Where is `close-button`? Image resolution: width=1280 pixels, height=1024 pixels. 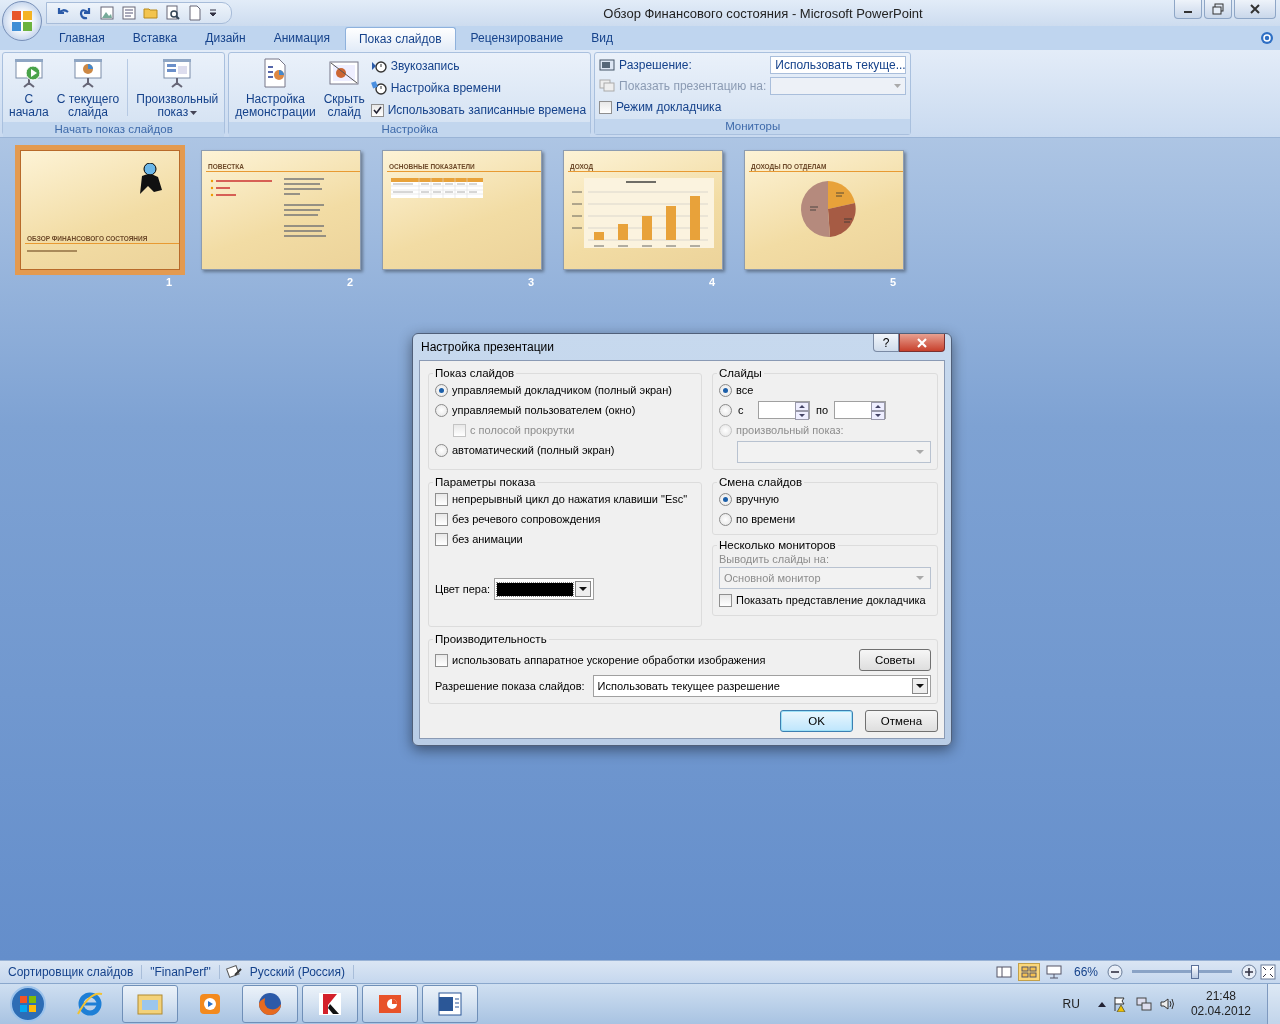 close-button is located at coordinates (922, 343).